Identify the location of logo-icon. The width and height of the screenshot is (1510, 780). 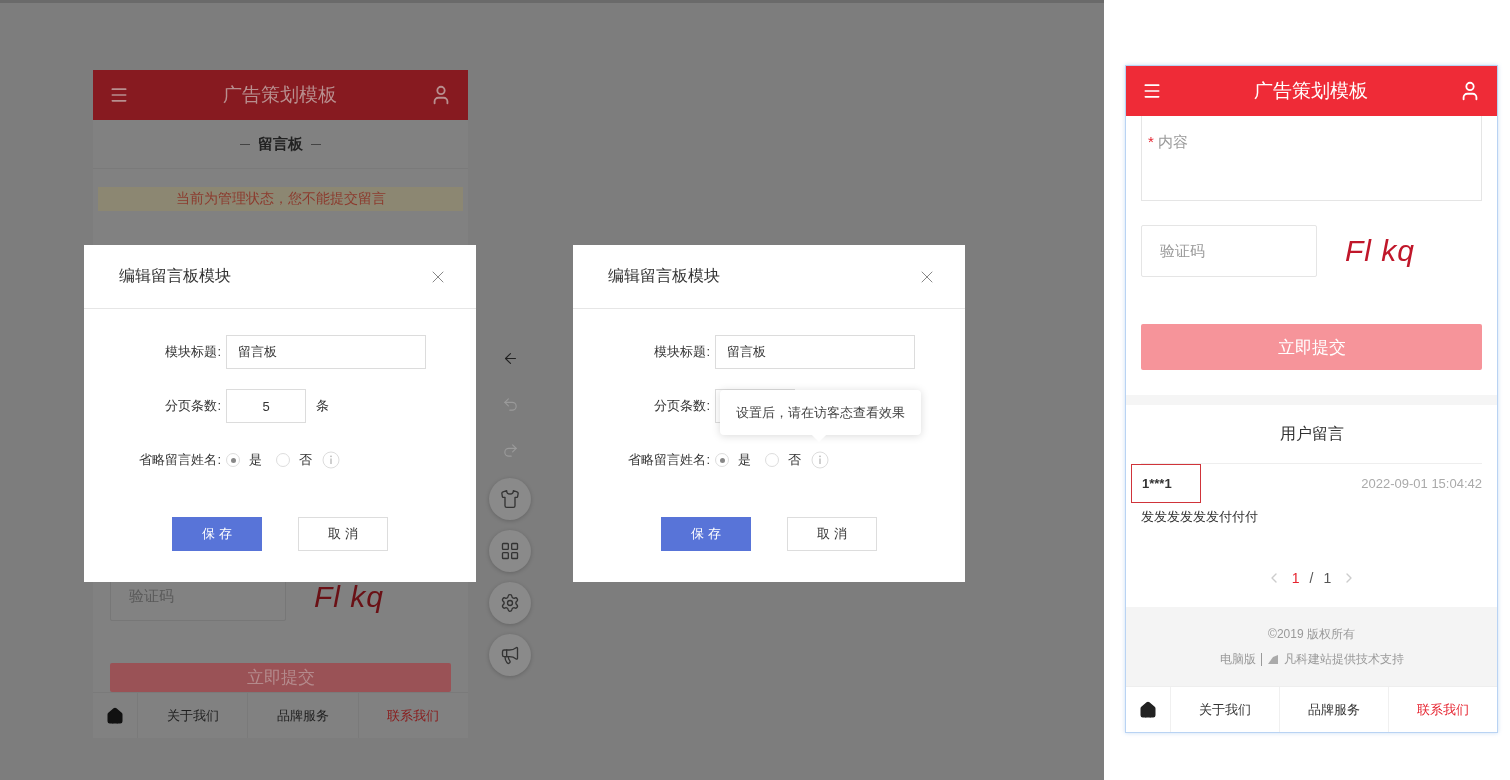
(1272, 659).